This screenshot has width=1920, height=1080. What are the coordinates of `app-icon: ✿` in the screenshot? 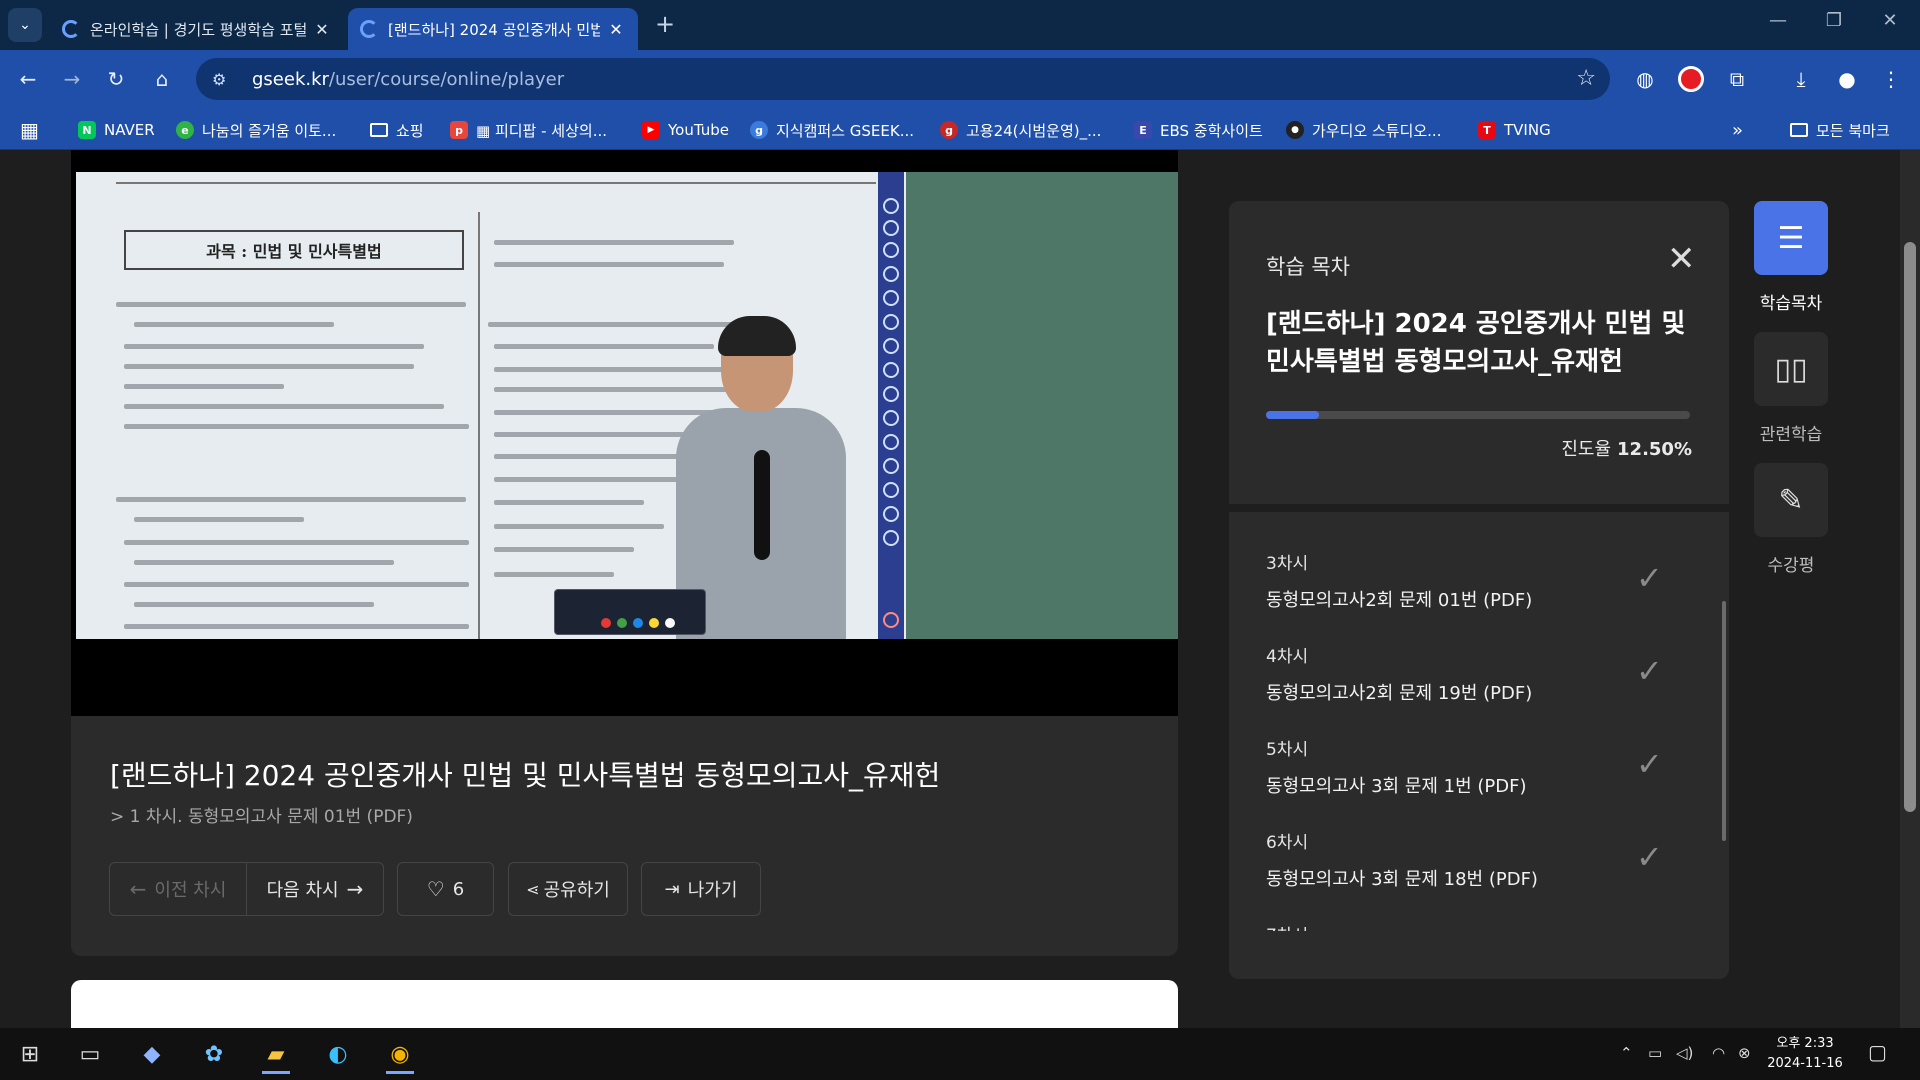 It's located at (214, 1054).